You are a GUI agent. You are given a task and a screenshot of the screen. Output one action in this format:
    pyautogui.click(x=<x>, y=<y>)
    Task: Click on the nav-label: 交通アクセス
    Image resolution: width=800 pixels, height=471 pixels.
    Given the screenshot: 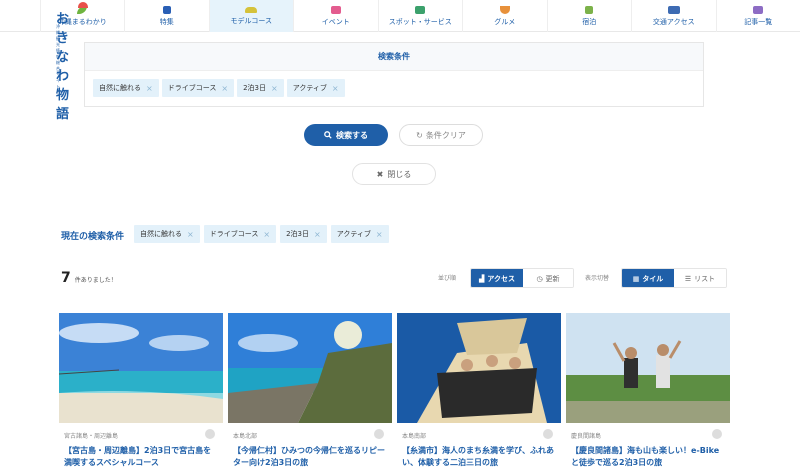 What is the action you would take?
    pyautogui.click(x=673, y=21)
    